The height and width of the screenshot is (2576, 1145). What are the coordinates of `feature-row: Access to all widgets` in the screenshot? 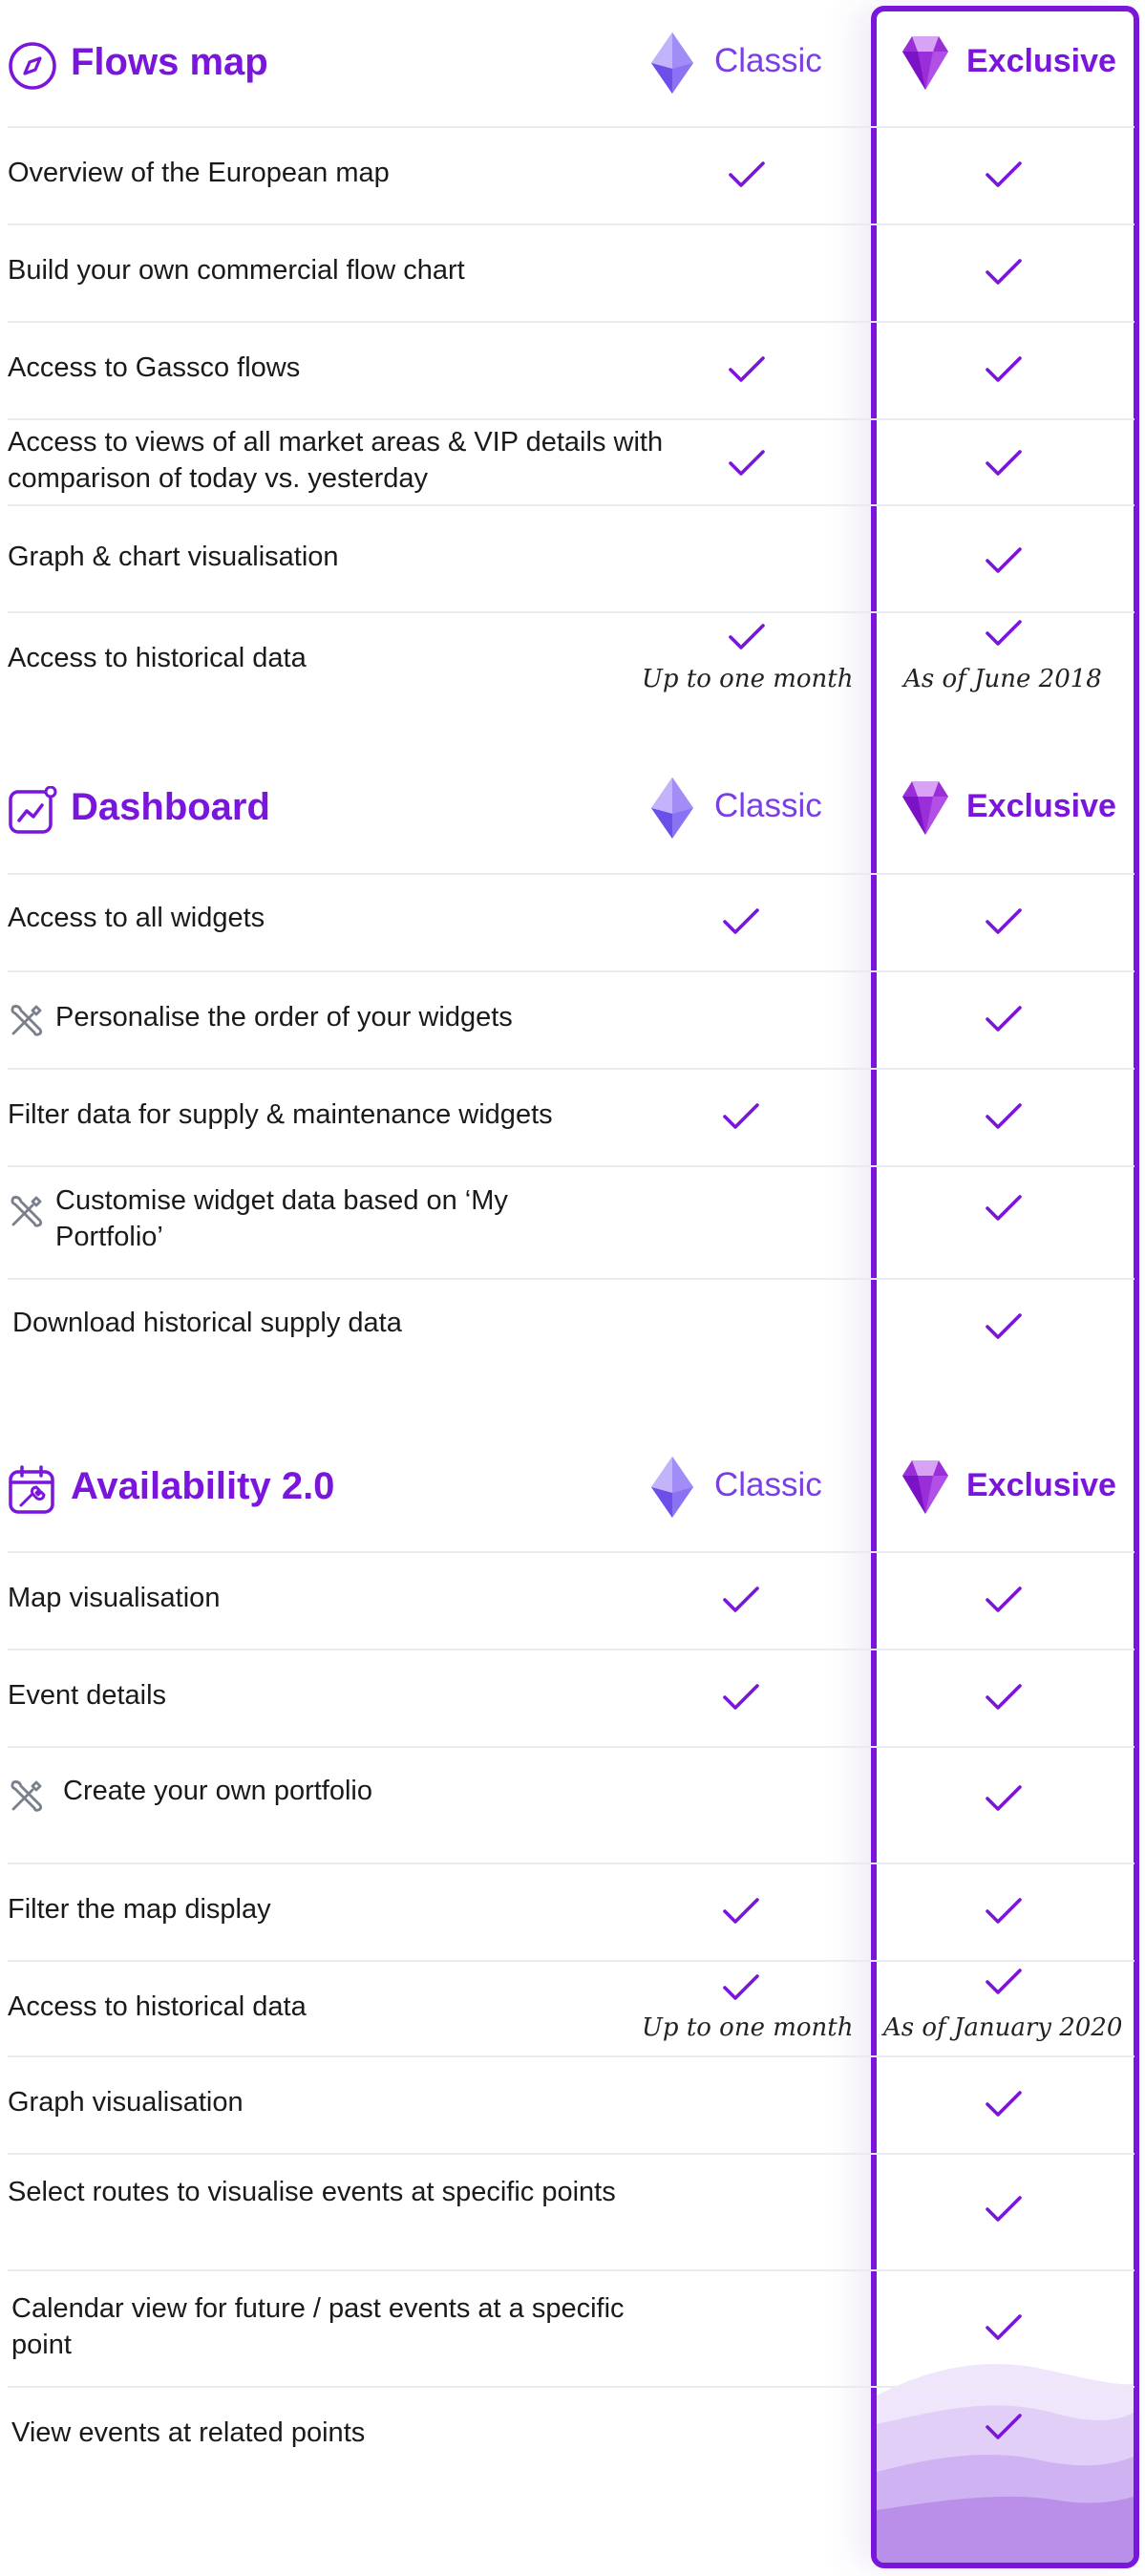 It's located at (572, 921).